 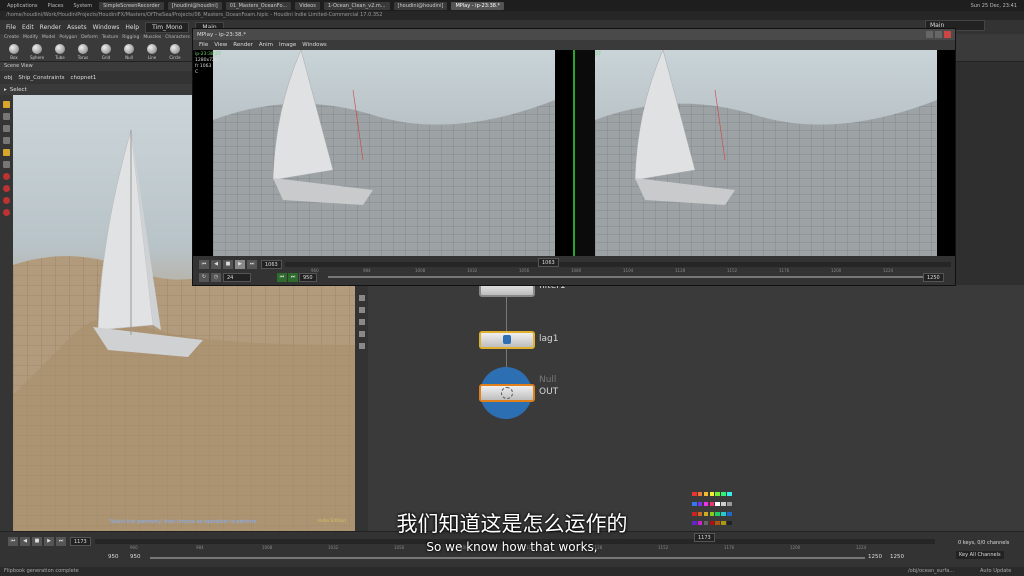 I want to click on menu-file: File, so click(x=11, y=27).